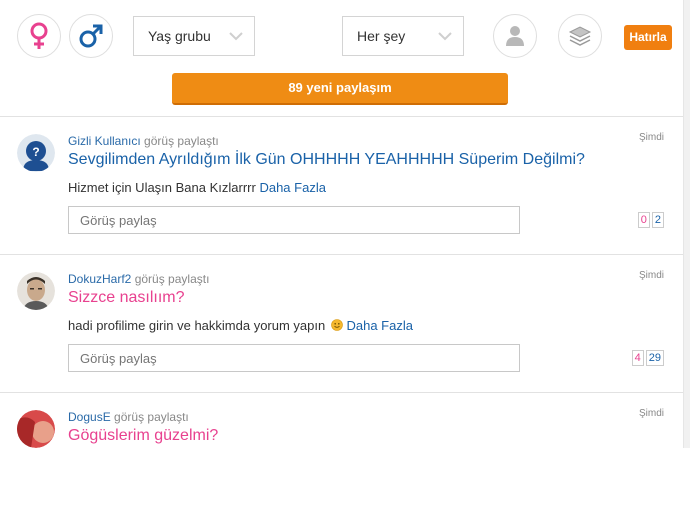 The image size is (690, 531). Describe the element at coordinates (340, 89) in the screenshot. I see `new-posts-button: 89 yeni paylaşım` at that location.